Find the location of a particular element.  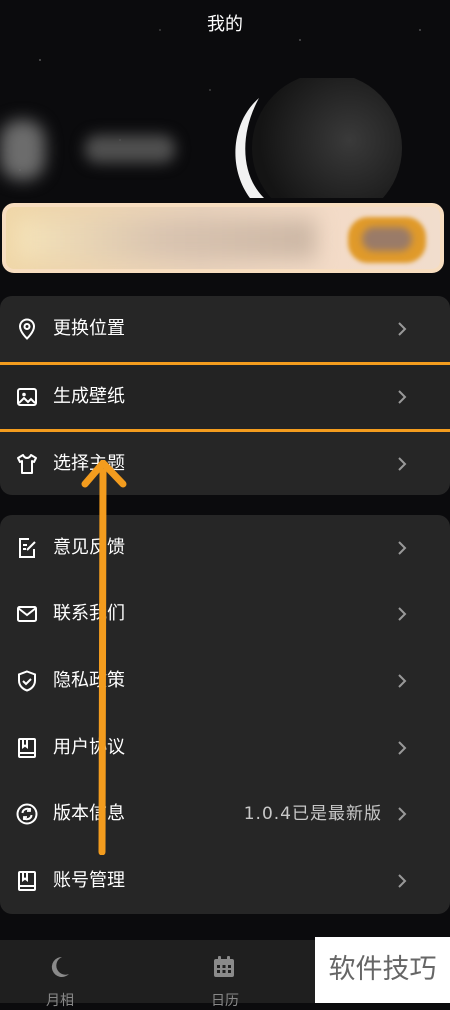

image-icon is located at coordinates (27, 397).